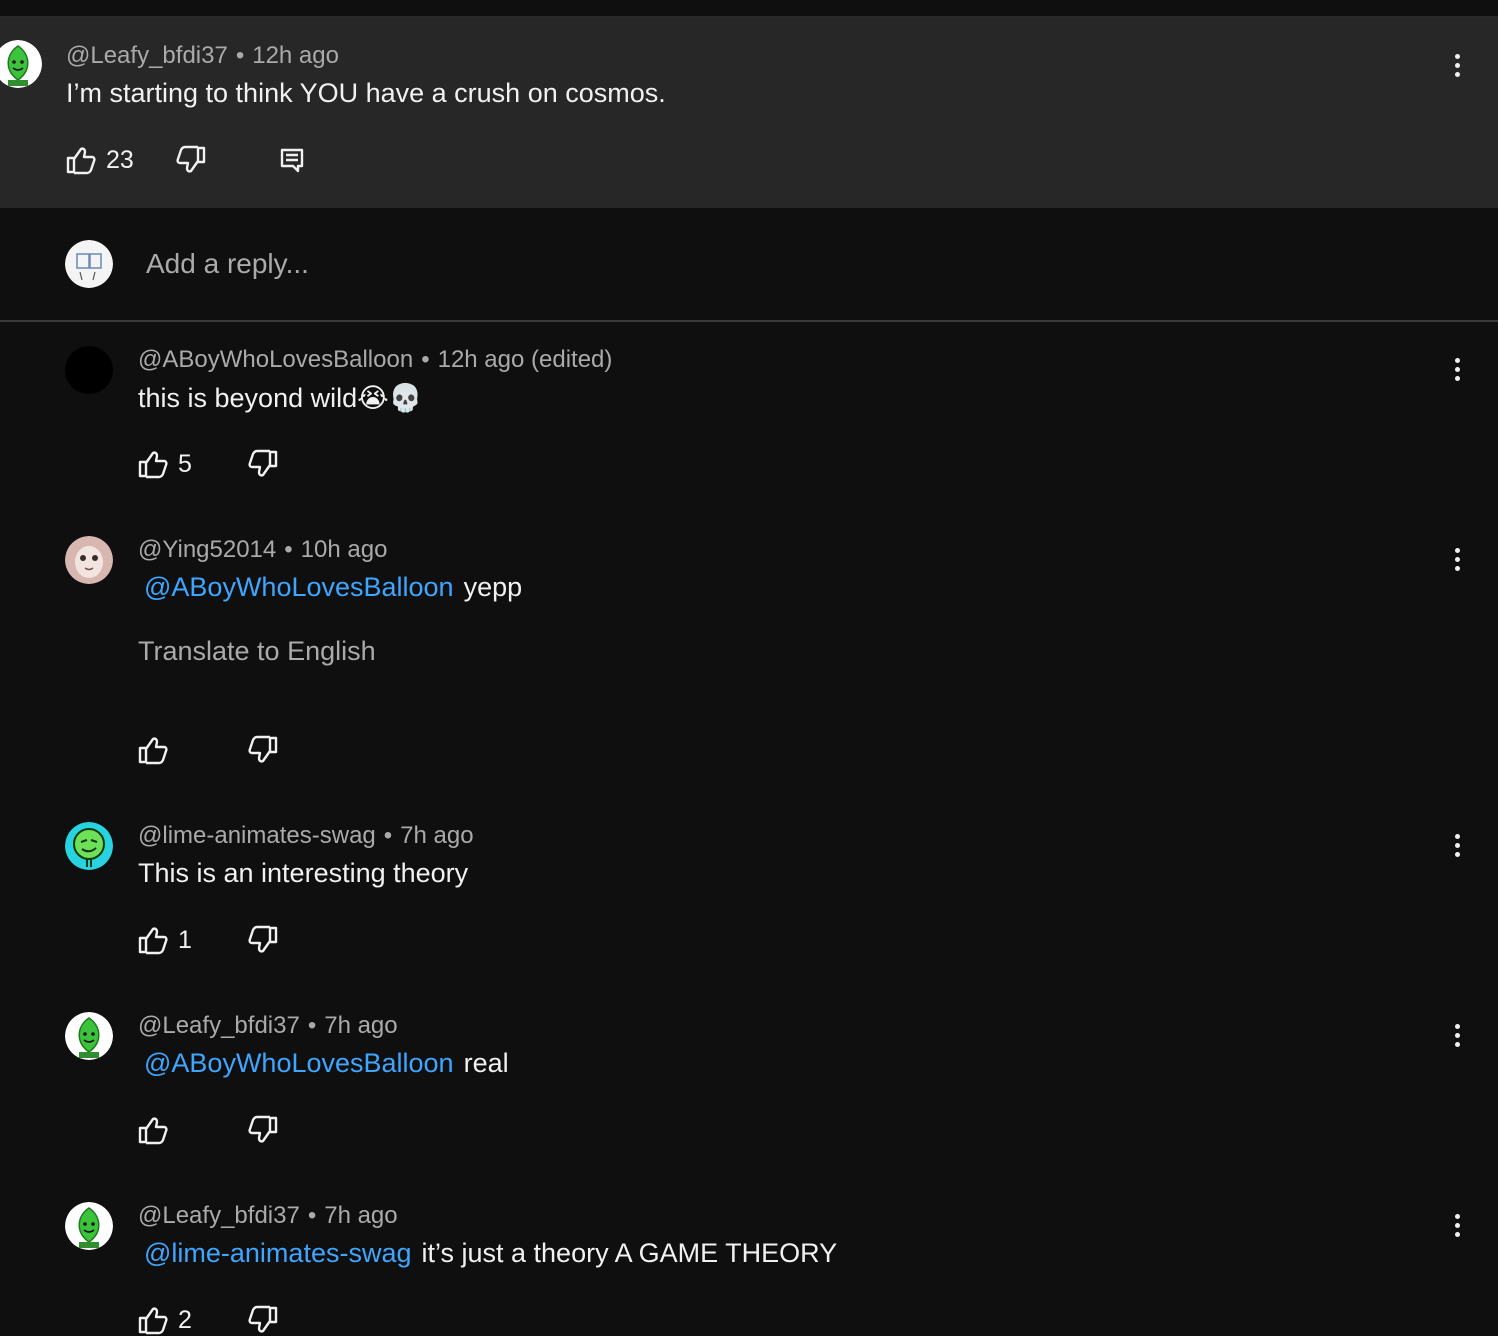 The height and width of the screenshot is (1336, 1498). What do you see at coordinates (257, 835) in the screenshot?
I see `author-name: @lime-animates-swag` at bounding box center [257, 835].